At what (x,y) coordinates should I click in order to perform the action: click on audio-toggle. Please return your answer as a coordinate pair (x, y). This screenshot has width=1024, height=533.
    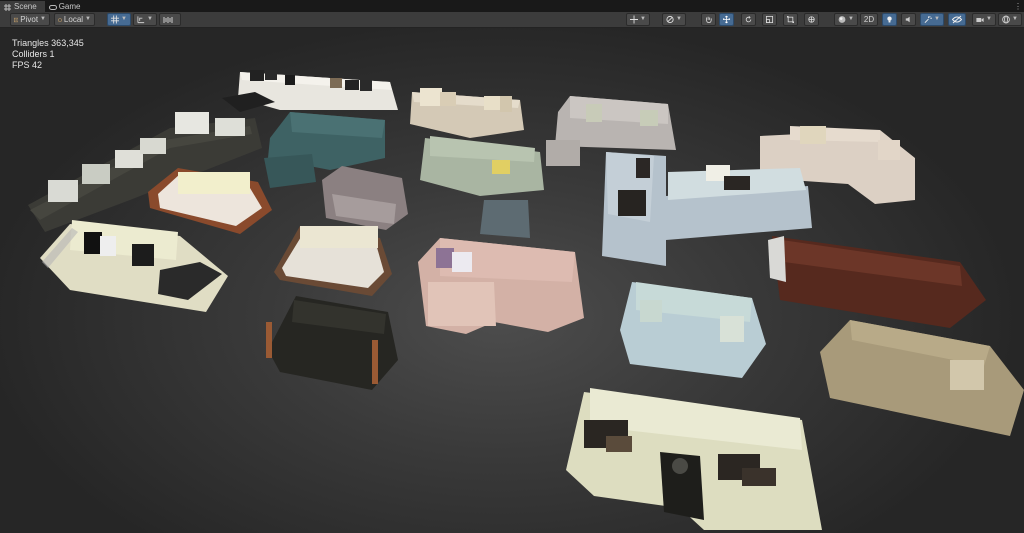
    Looking at the image, I should click on (908, 19).